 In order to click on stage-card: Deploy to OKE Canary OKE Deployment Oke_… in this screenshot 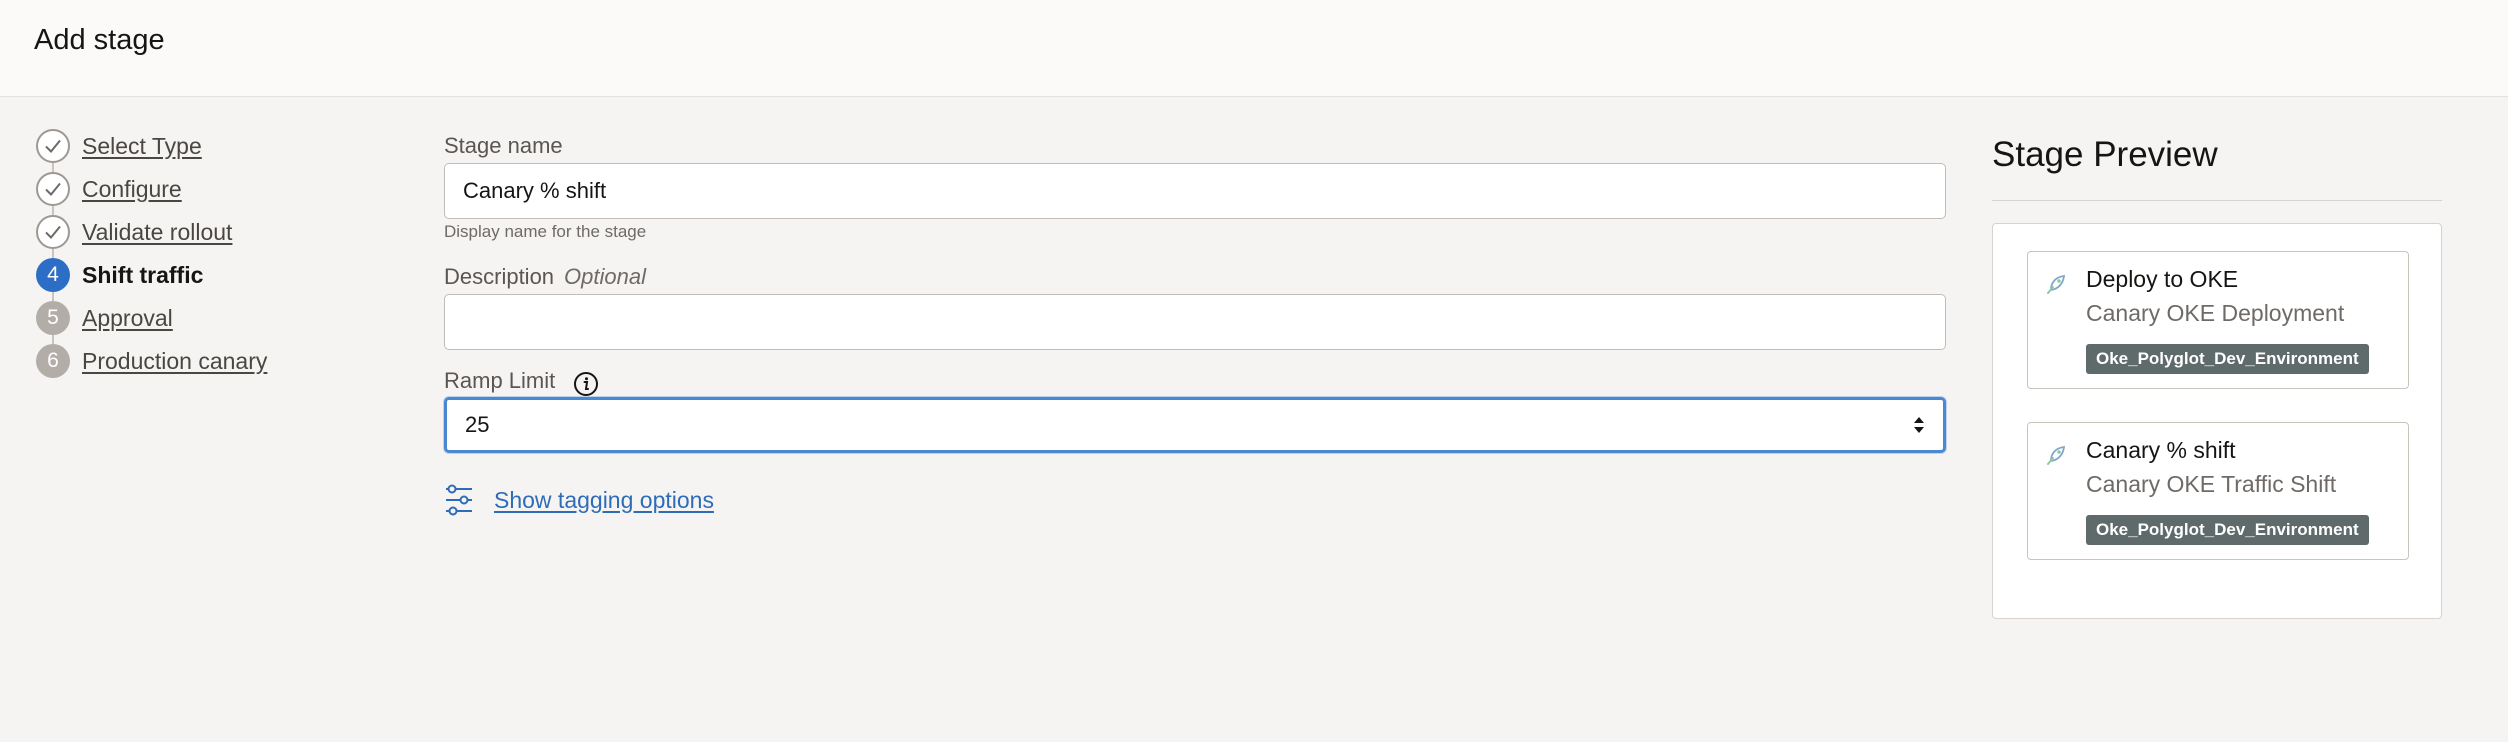, I will do `click(2218, 320)`.